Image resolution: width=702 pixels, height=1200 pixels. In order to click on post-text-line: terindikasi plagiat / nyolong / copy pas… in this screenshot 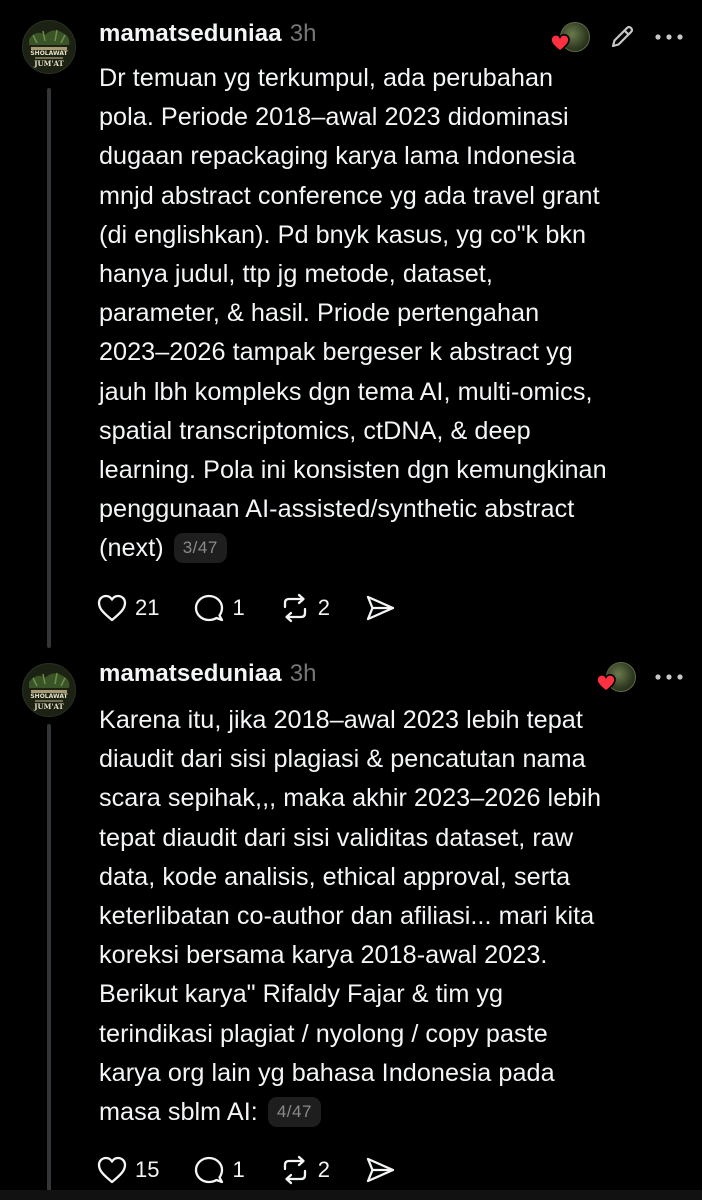, I will do `click(323, 1033)`.